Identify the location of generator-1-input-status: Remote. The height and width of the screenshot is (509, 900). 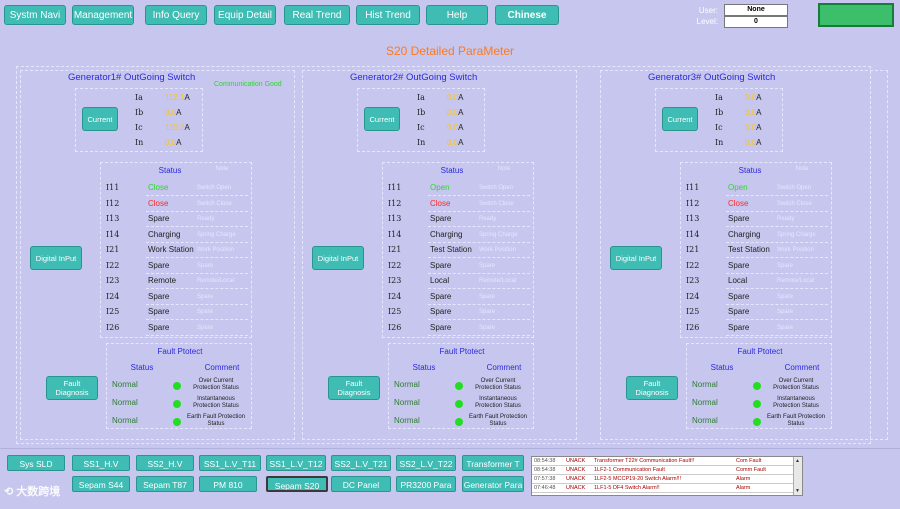
(162, 280).